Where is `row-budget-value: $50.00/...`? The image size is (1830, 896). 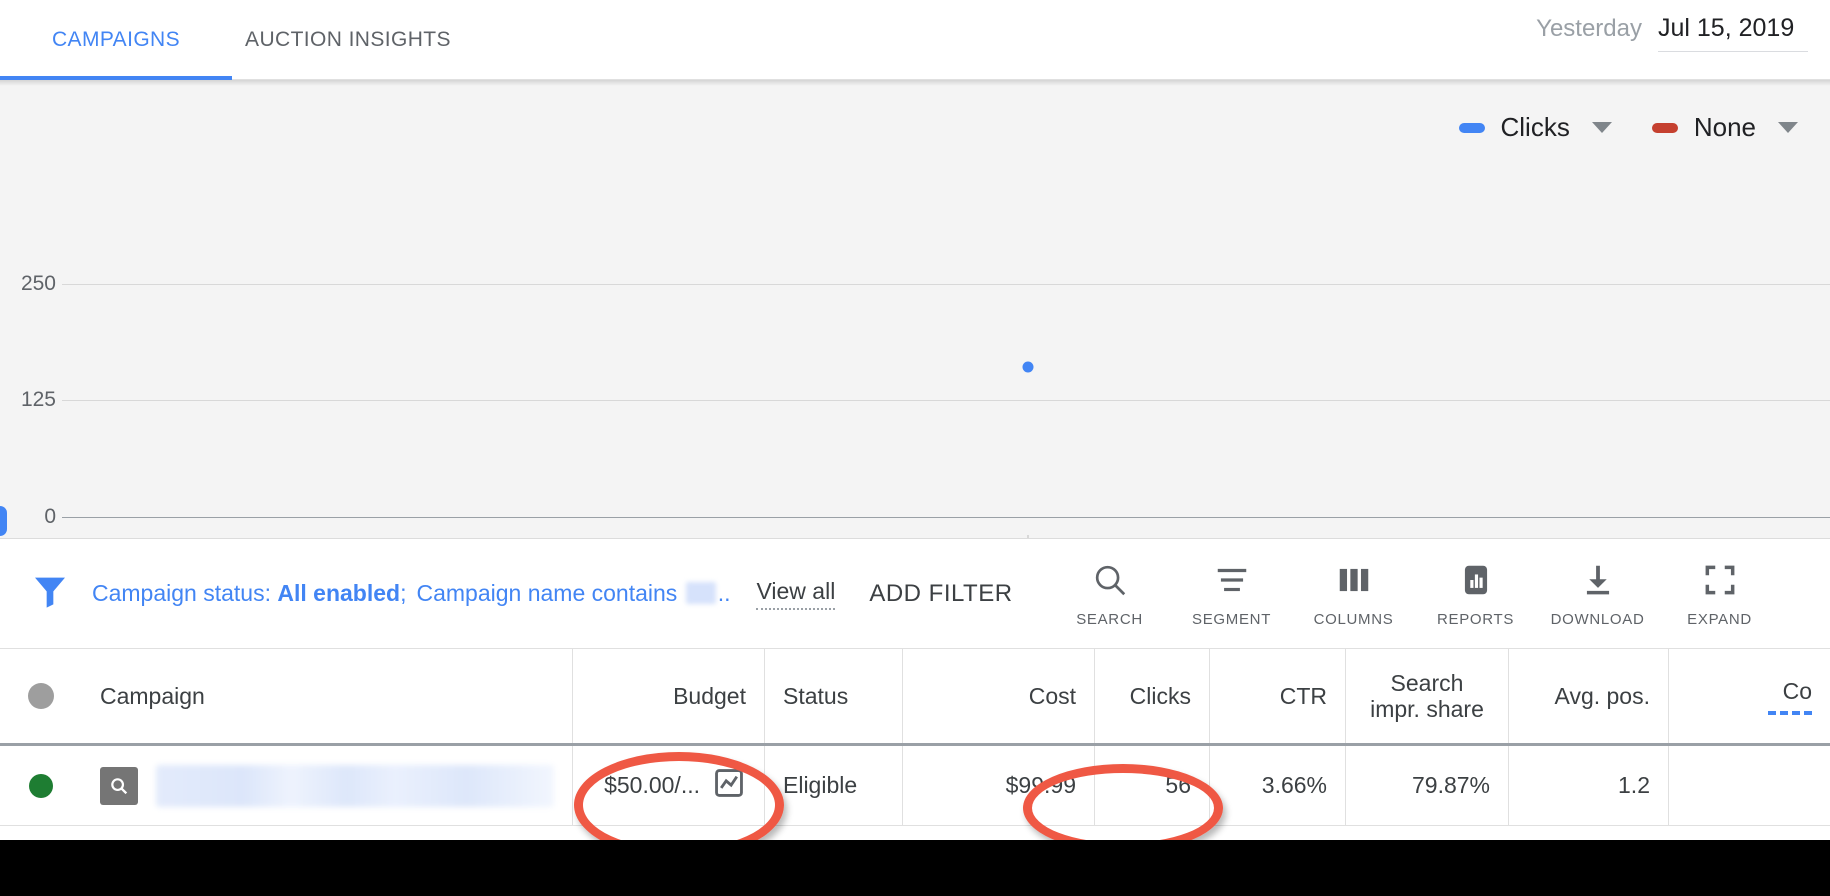 row-budget-value: $50.00/... is located at coordinates (652, 785).